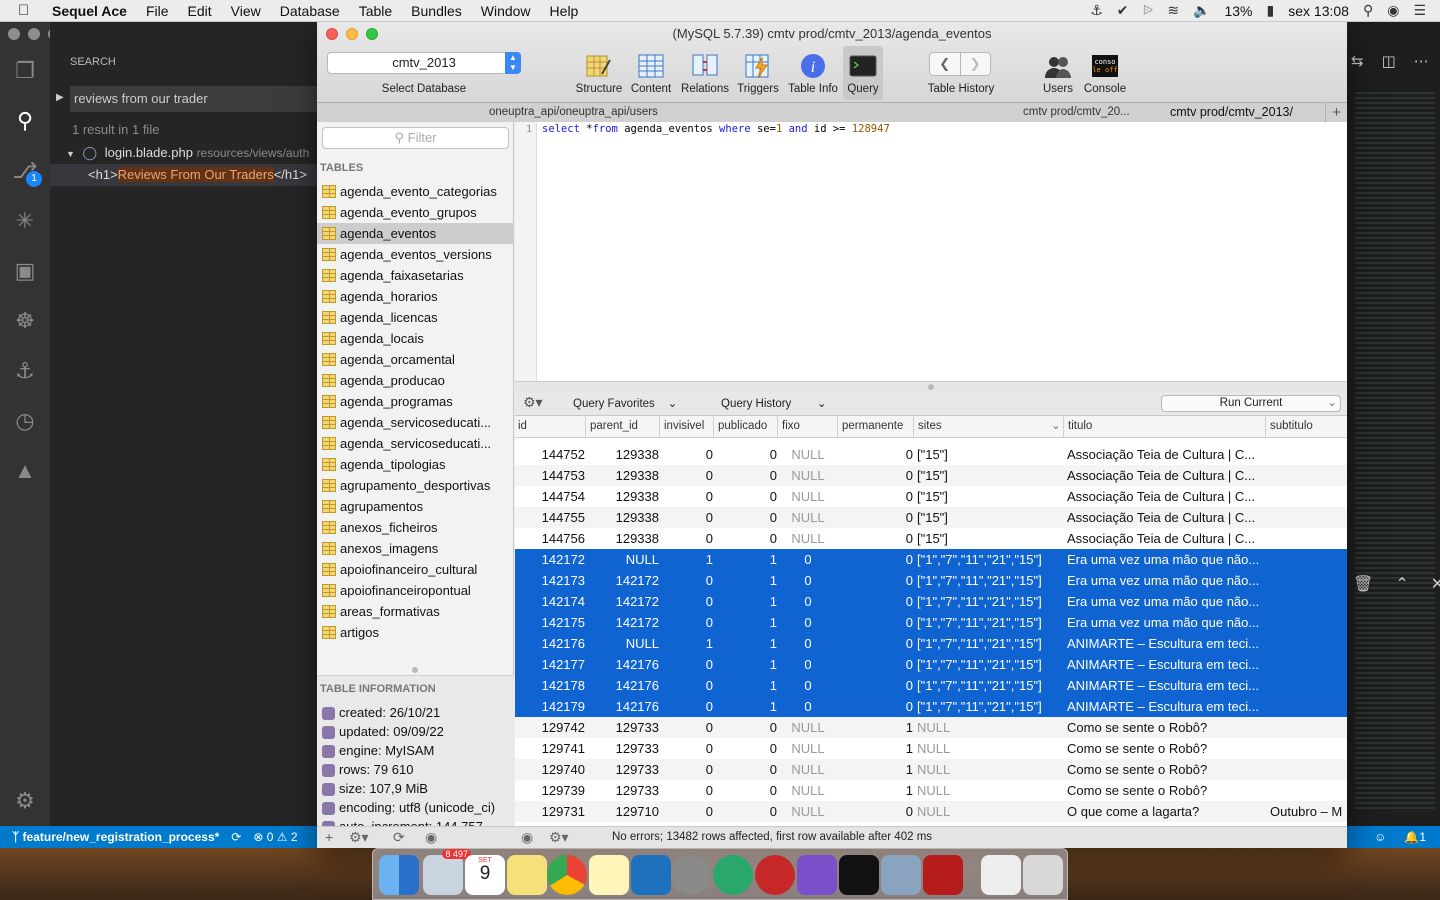  Describe the element at coordinates (863, 89) in the screenshot. I see `toolbar-query: Query` at that location.